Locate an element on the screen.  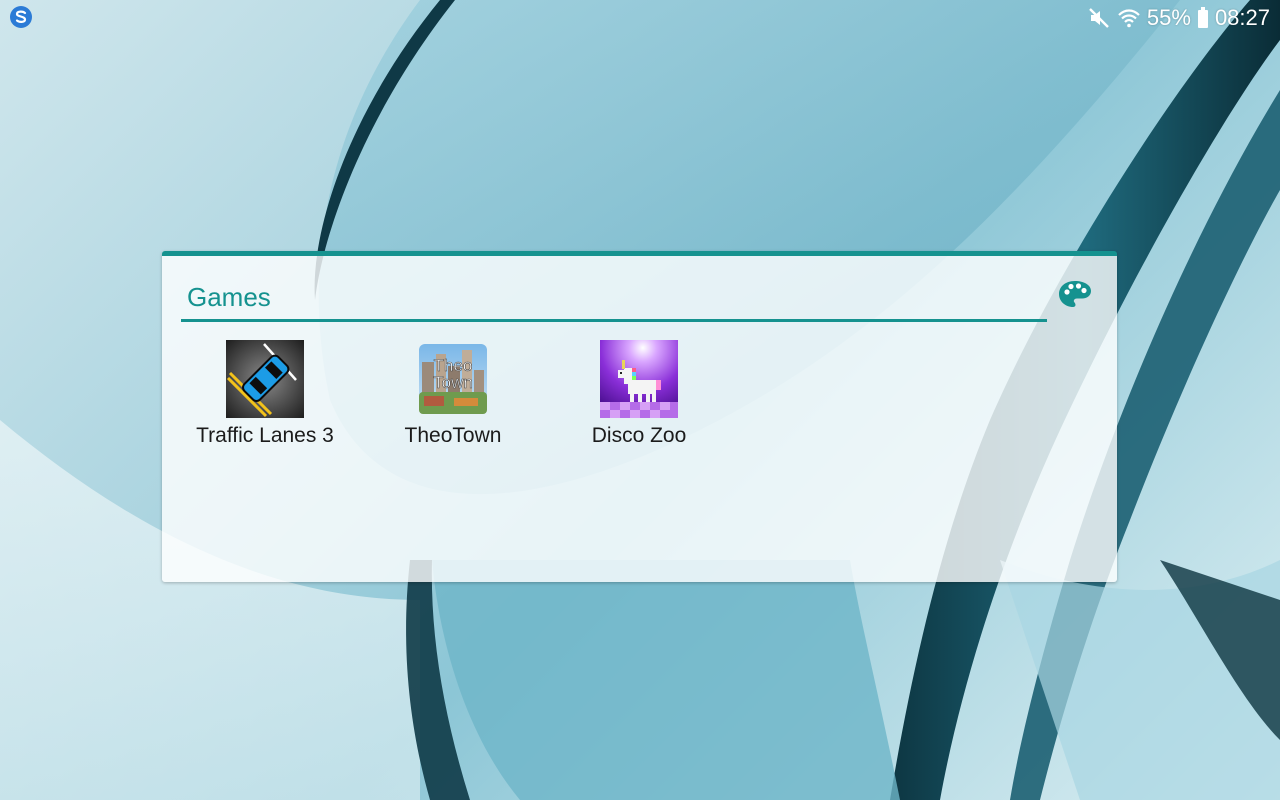
folder-title-underline is located at coordinates (614, 320).